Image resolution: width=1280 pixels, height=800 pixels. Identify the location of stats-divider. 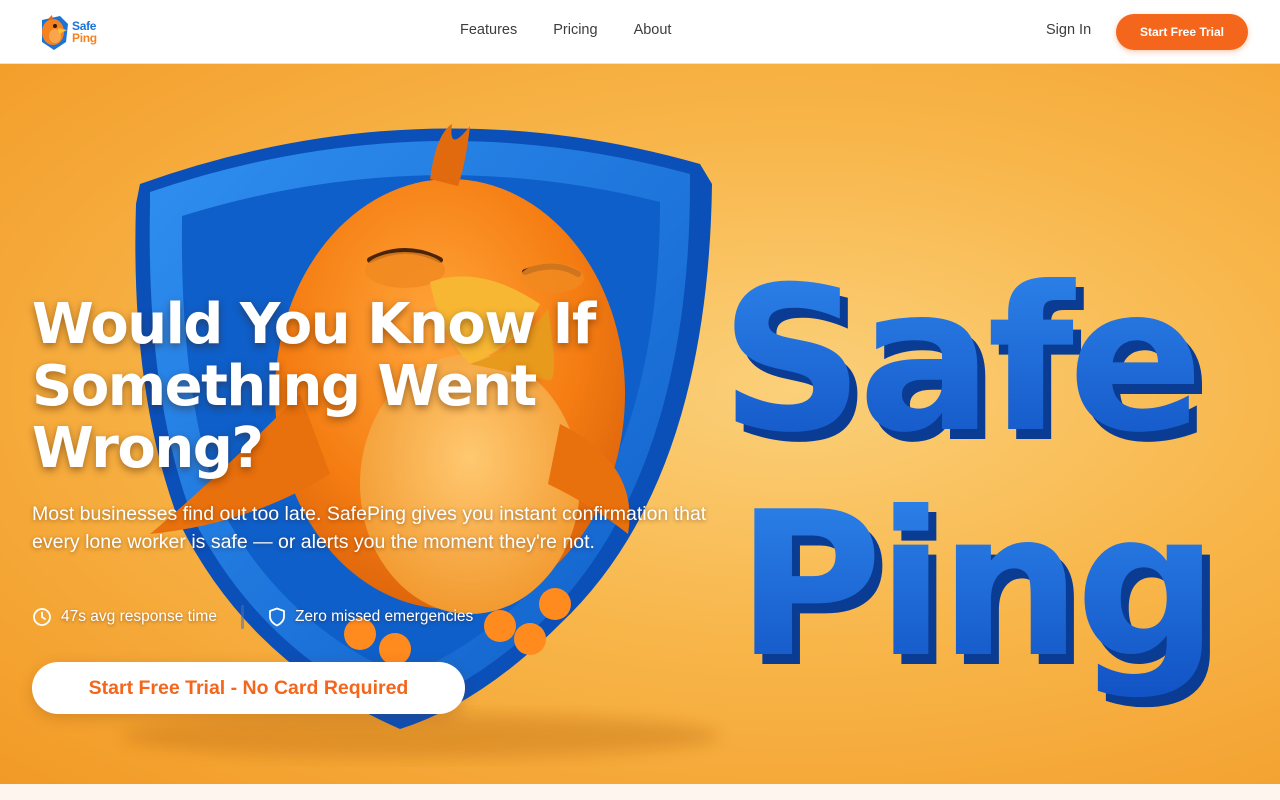
(242, 617).